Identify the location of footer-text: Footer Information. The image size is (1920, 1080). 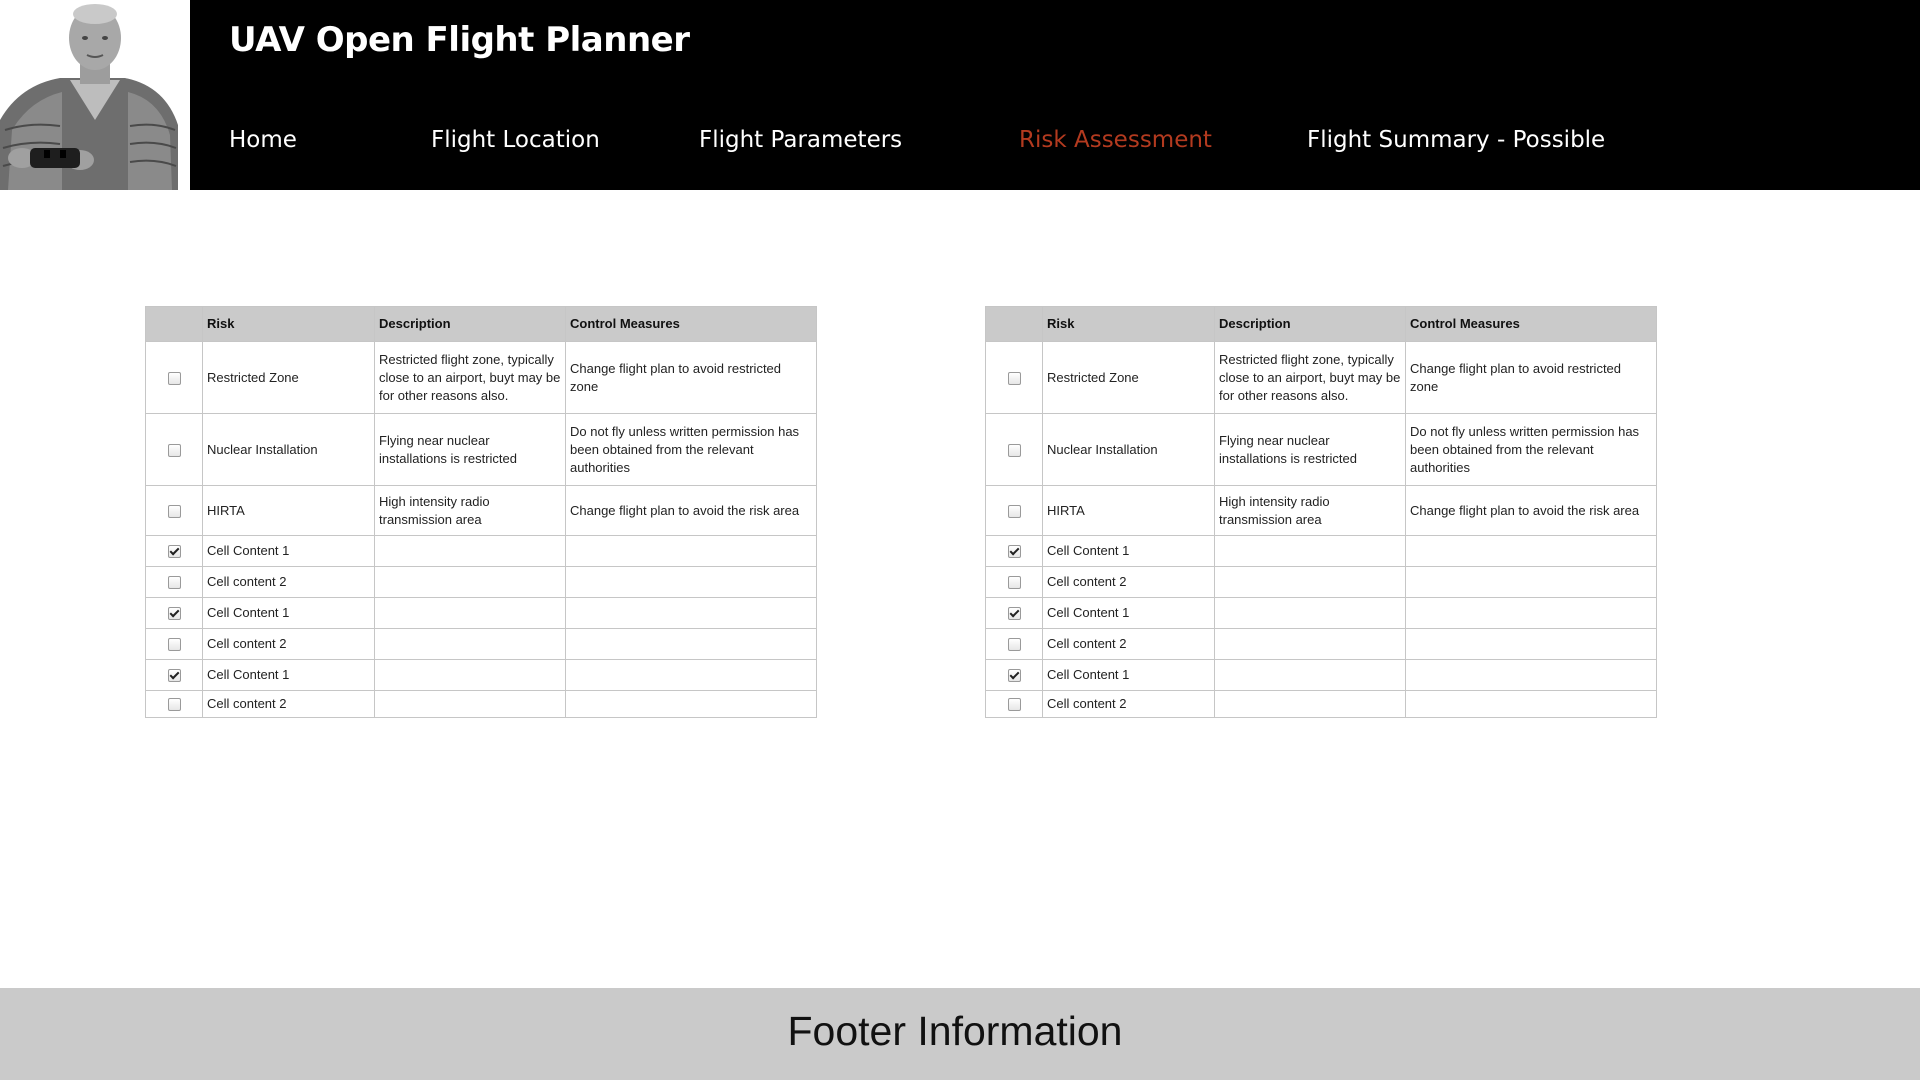
(955, 1031).